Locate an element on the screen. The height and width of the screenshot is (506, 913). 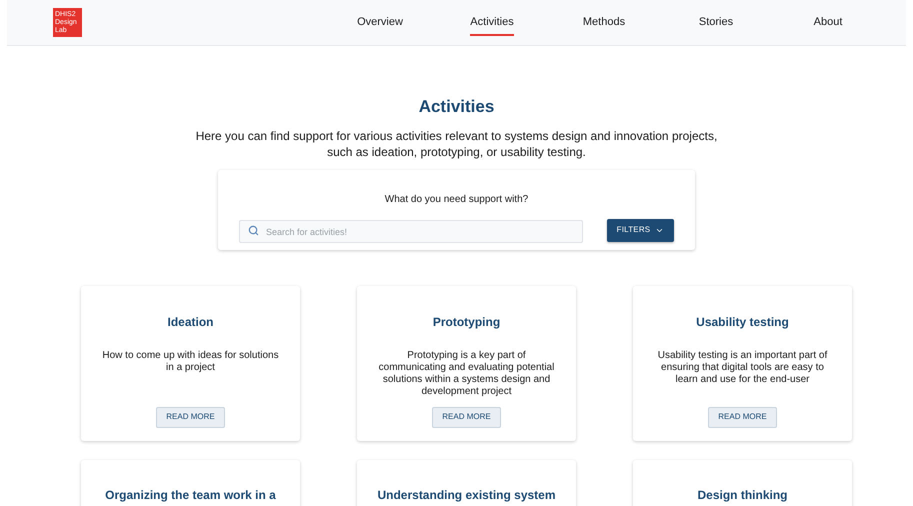
card-description: How to come up with ideas for solutions in a project is located at coordinates (190, 362).